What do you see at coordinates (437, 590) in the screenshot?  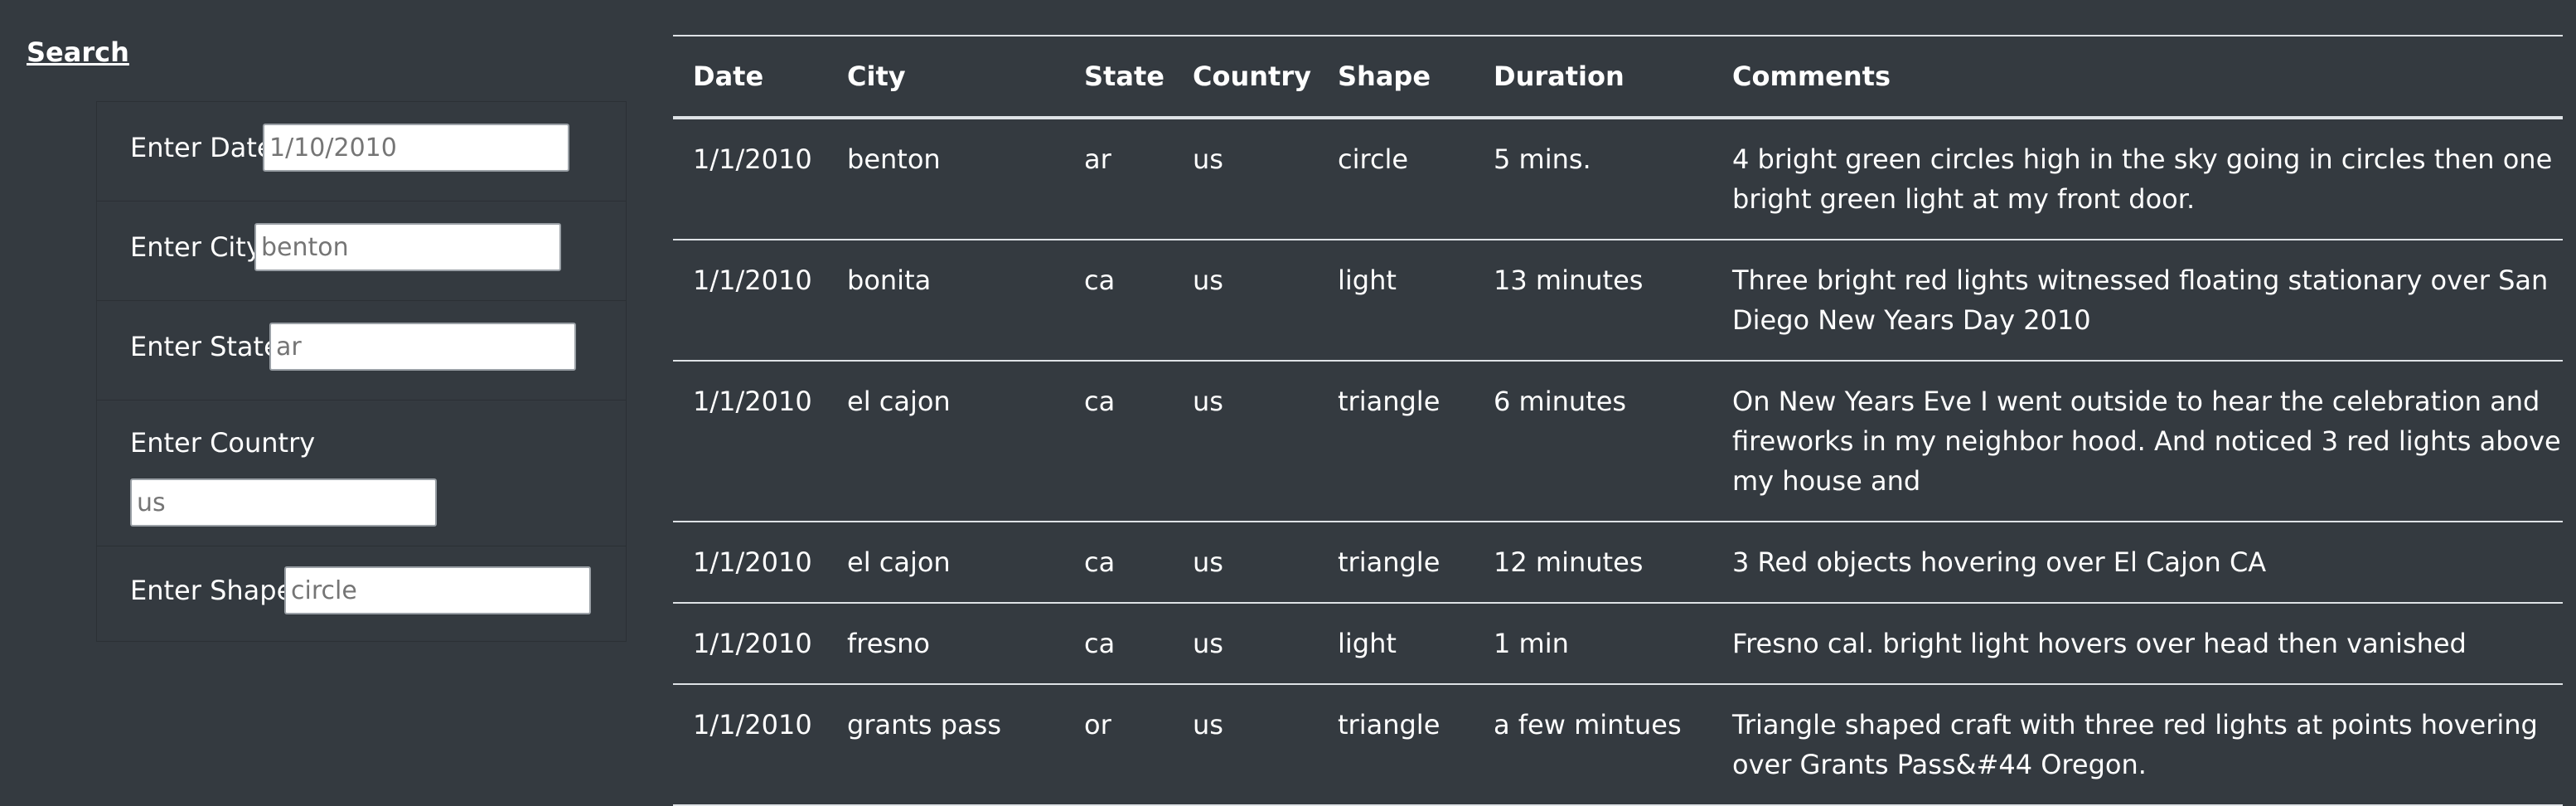 I see `shape-input` at bounding box center [437, 590].